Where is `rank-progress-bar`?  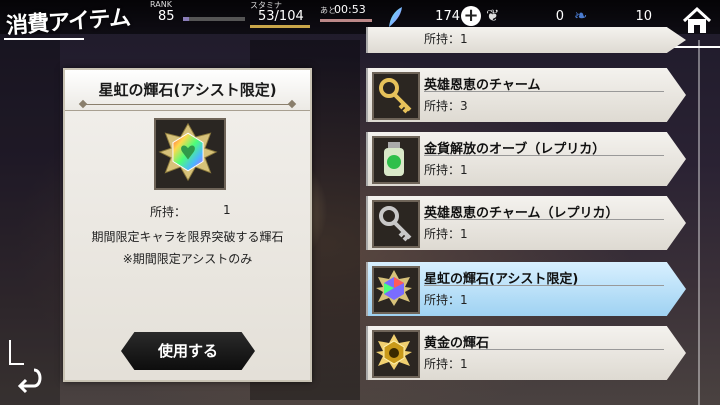 rank-progress-bar is located at coordinates (214, 19).